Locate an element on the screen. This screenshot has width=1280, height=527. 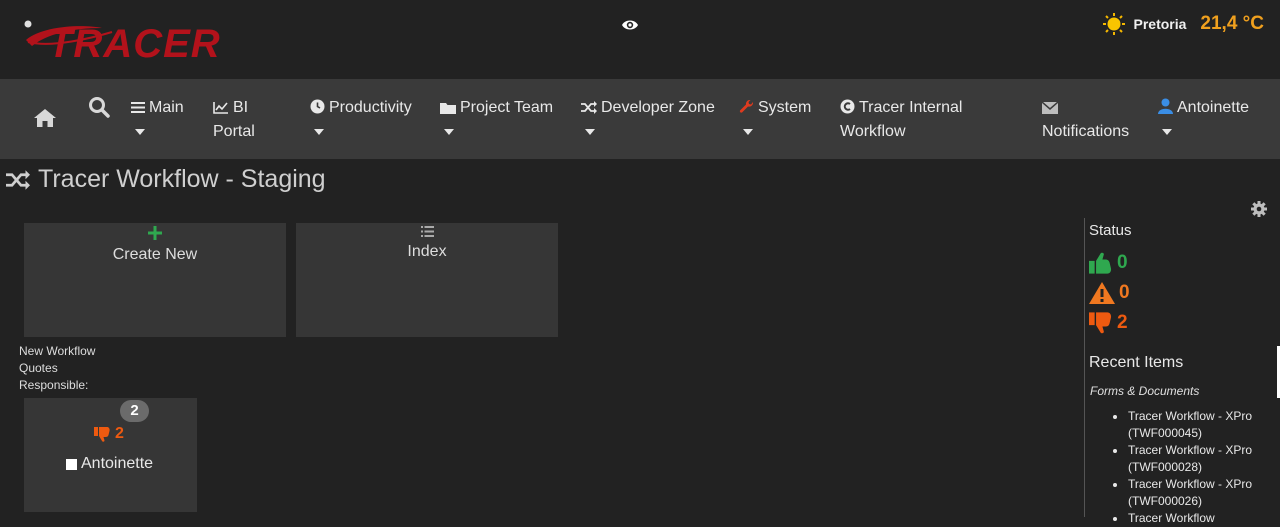
create-new-tile: Create New is located at coordinates (155, 280).